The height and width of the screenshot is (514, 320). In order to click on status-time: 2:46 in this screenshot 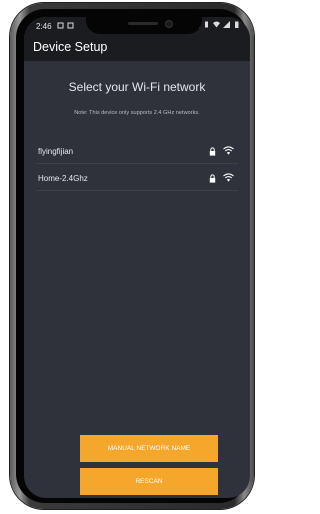, I will do `click(44, 26)`.